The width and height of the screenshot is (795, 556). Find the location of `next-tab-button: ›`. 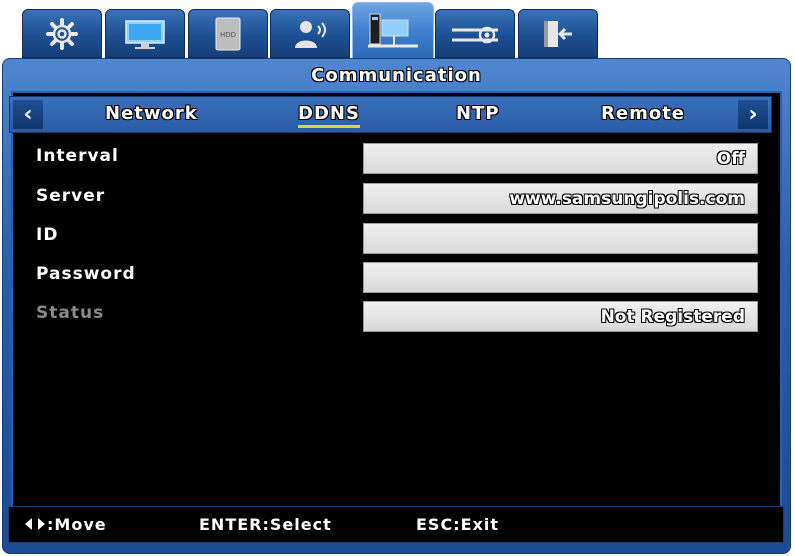

next-tab-button: › is located at coordinates (753, 114).